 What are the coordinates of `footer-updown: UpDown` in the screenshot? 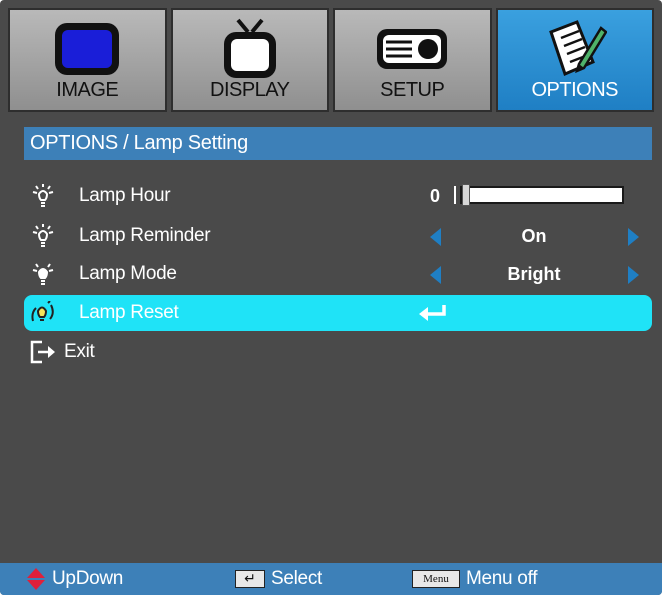 It's located at (74, 579).